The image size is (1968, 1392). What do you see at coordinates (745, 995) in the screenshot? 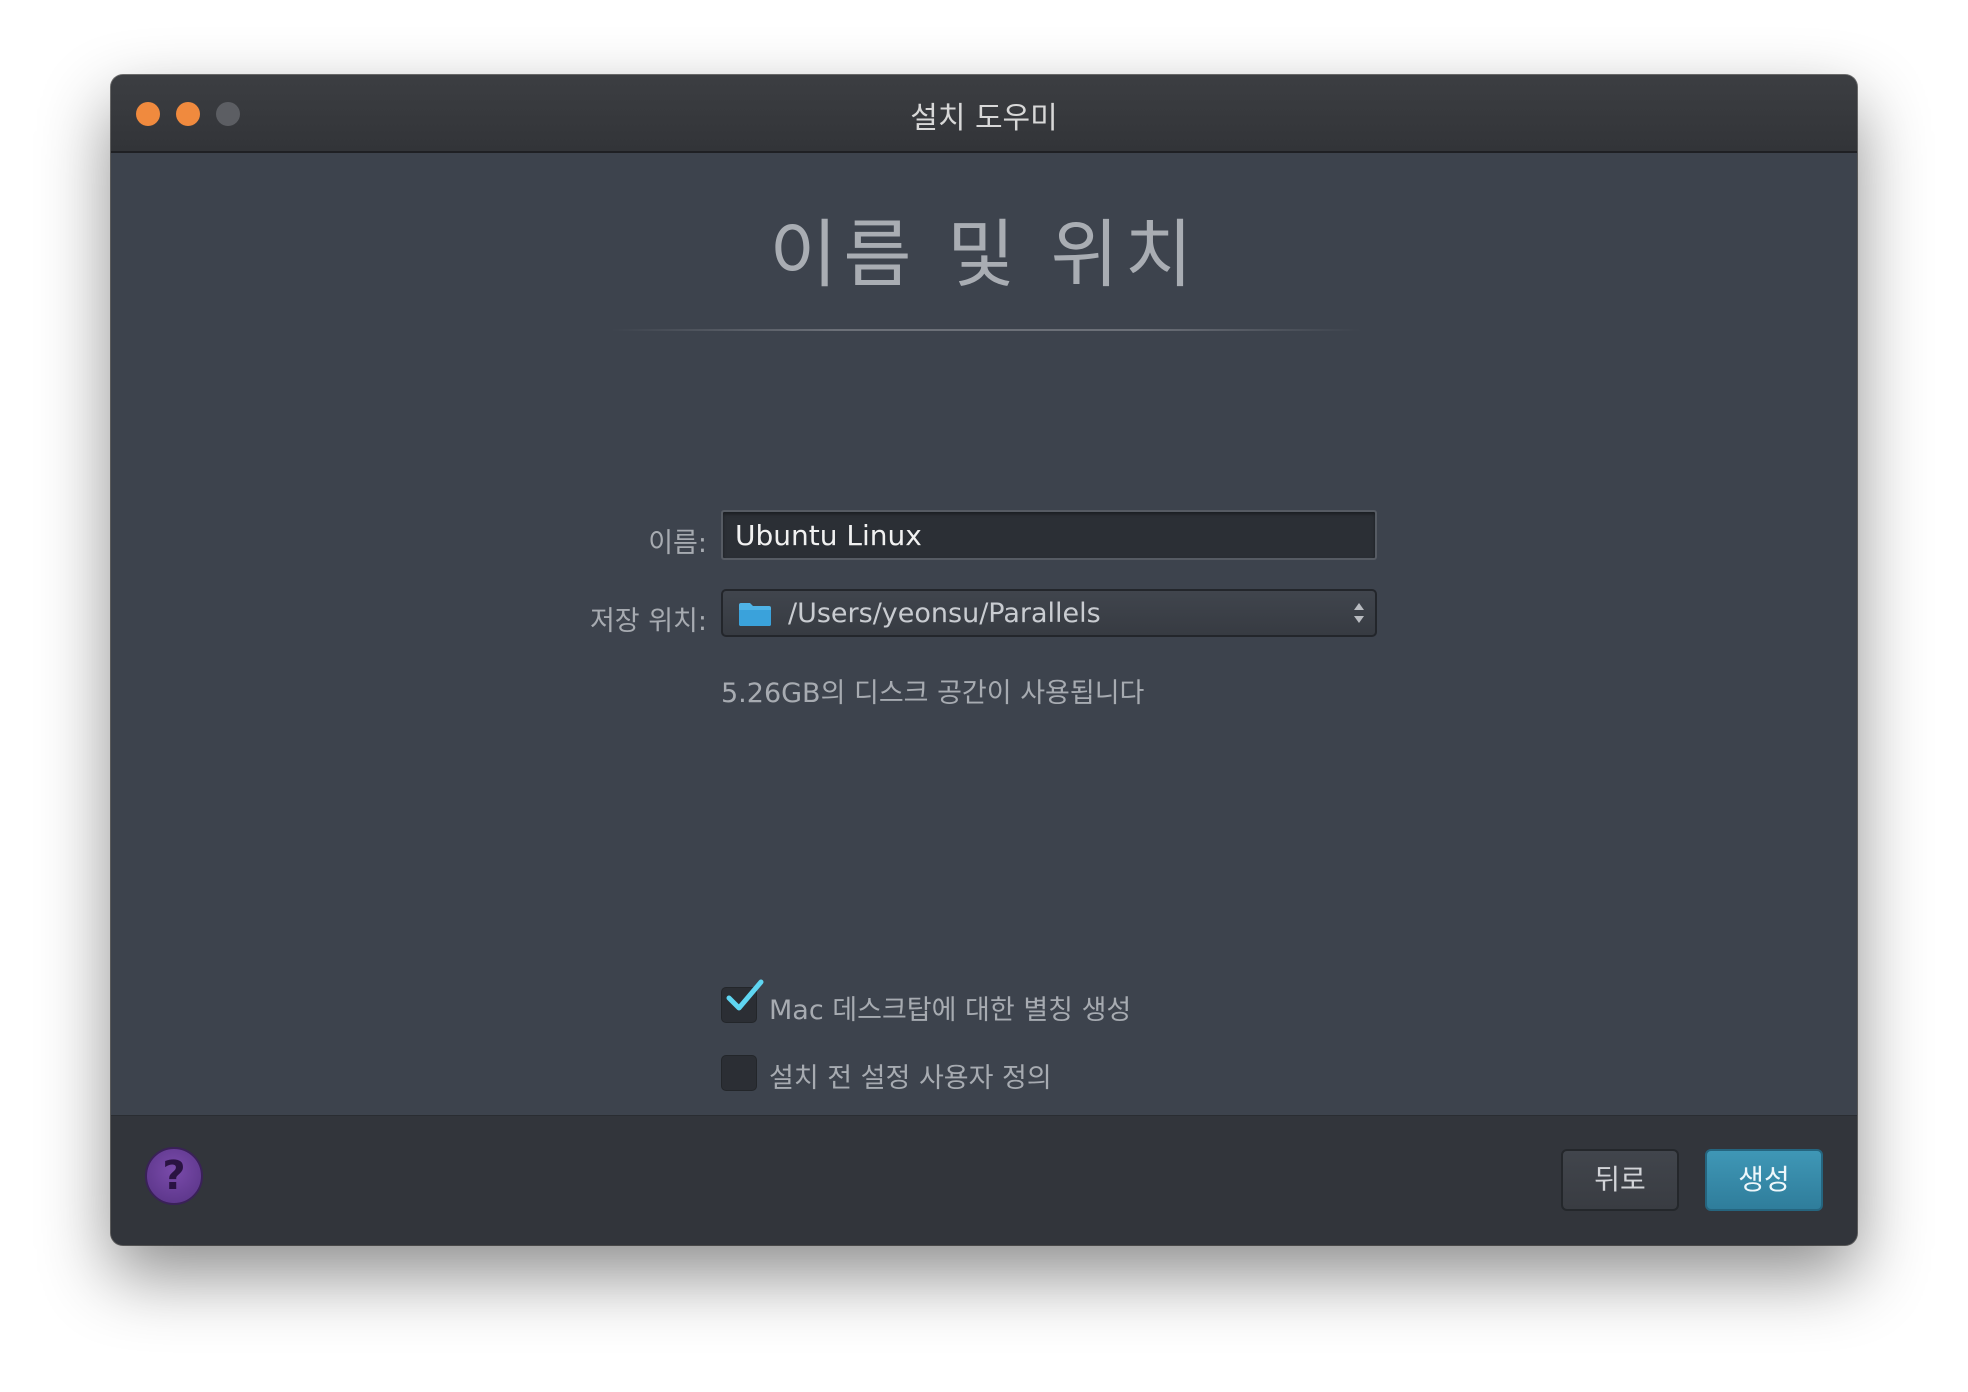
I see `checkmark-icon` at bounding box center [745, 995].